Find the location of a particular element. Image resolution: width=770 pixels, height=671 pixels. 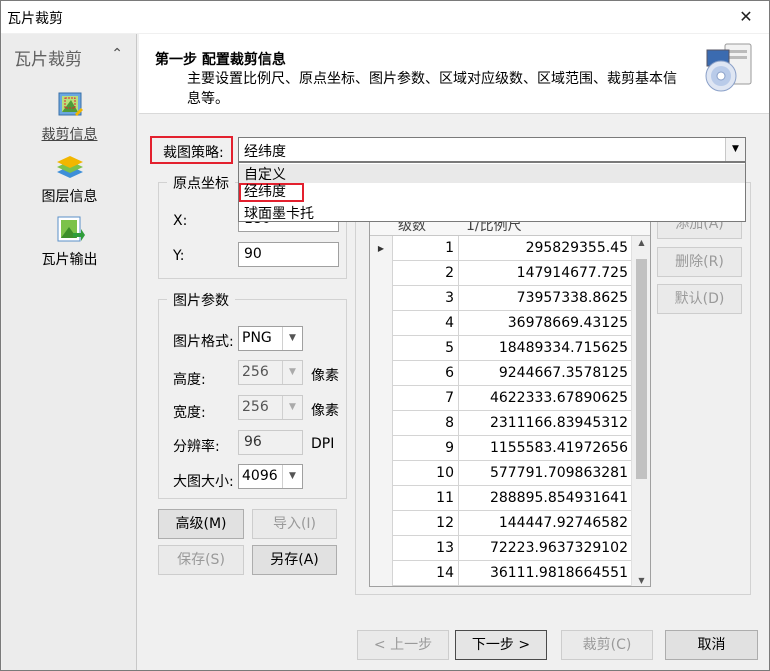

level-cell: 6 is located at coordinates (426, 373).